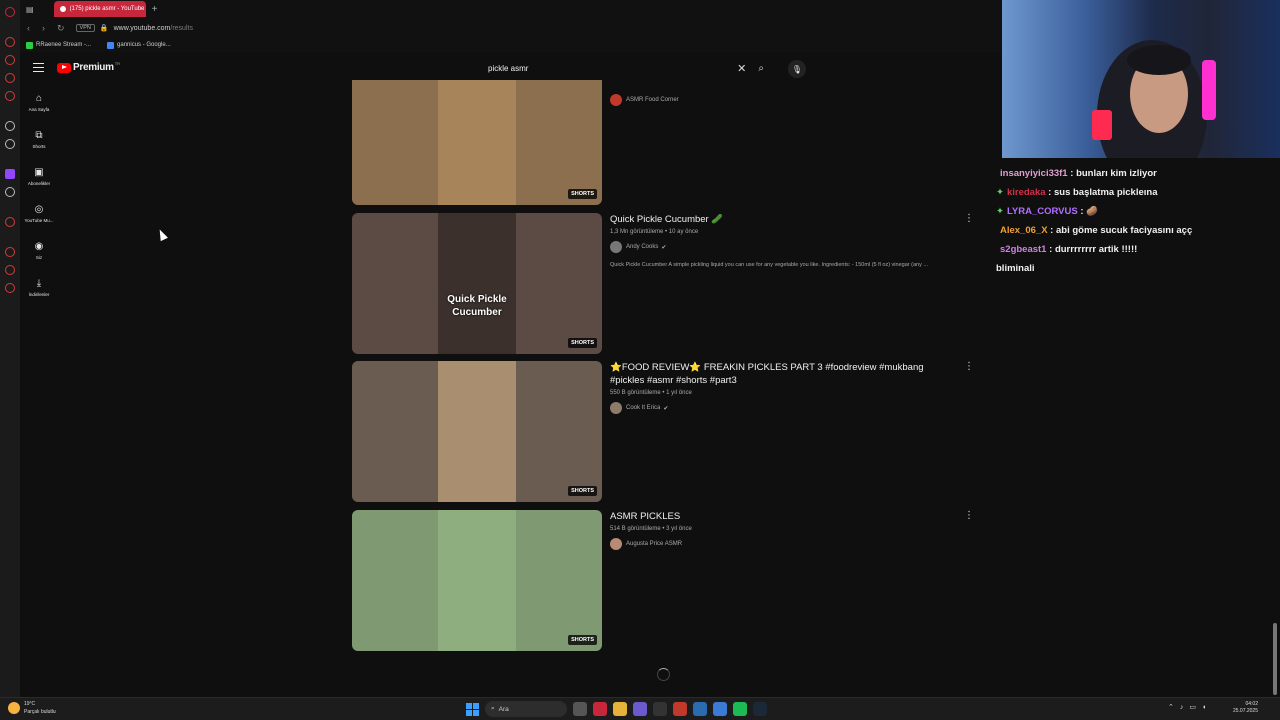 Image resolution: width=1280 pixels, height=720 pixels. Describe the element at coordinates (39, 139) in the screenshot. I see `guide-item: ⧉ Shorts` at that location.